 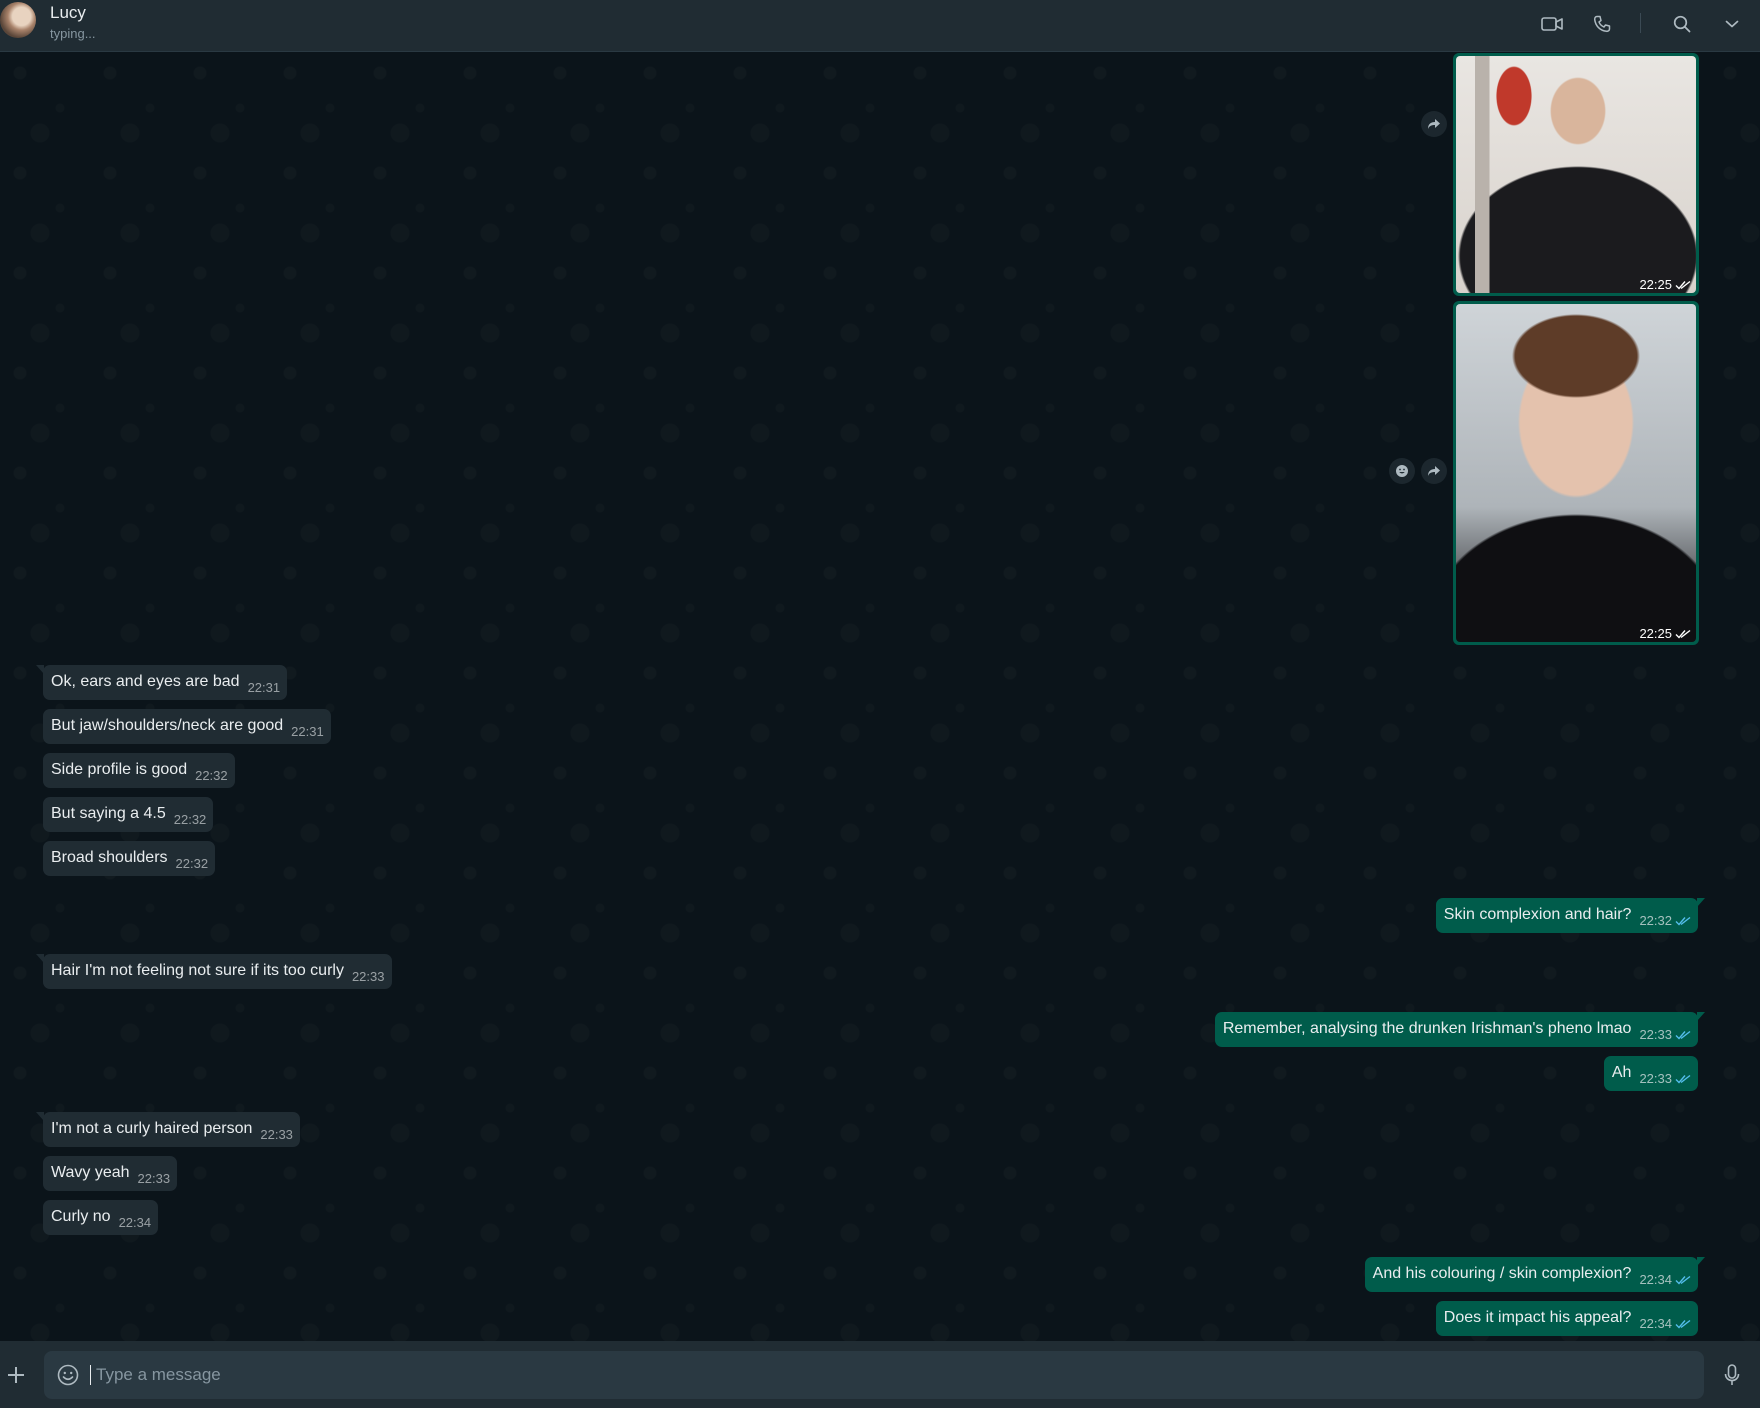 I want to click on message-text: And his colouring / skin complexion?, so click(x=1502, y=1273).